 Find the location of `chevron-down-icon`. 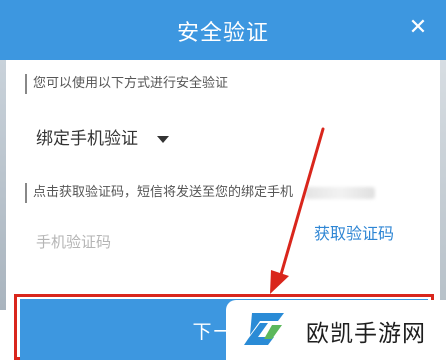

chevron-down-icon is located at coordinates (163, 139).